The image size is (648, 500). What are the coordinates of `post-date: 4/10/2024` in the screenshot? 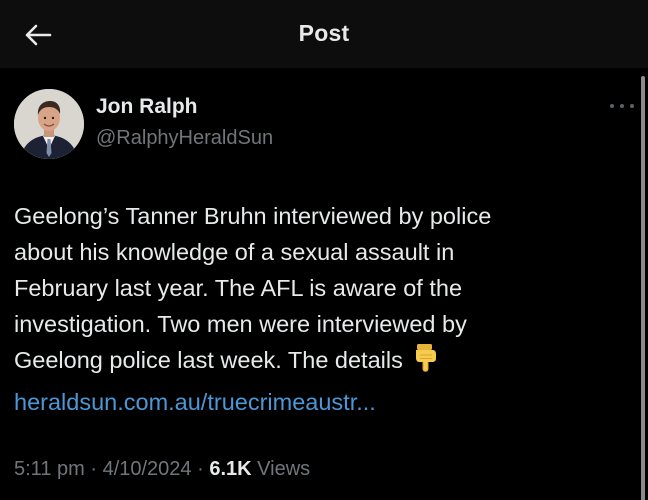 It's located at (147, 469).